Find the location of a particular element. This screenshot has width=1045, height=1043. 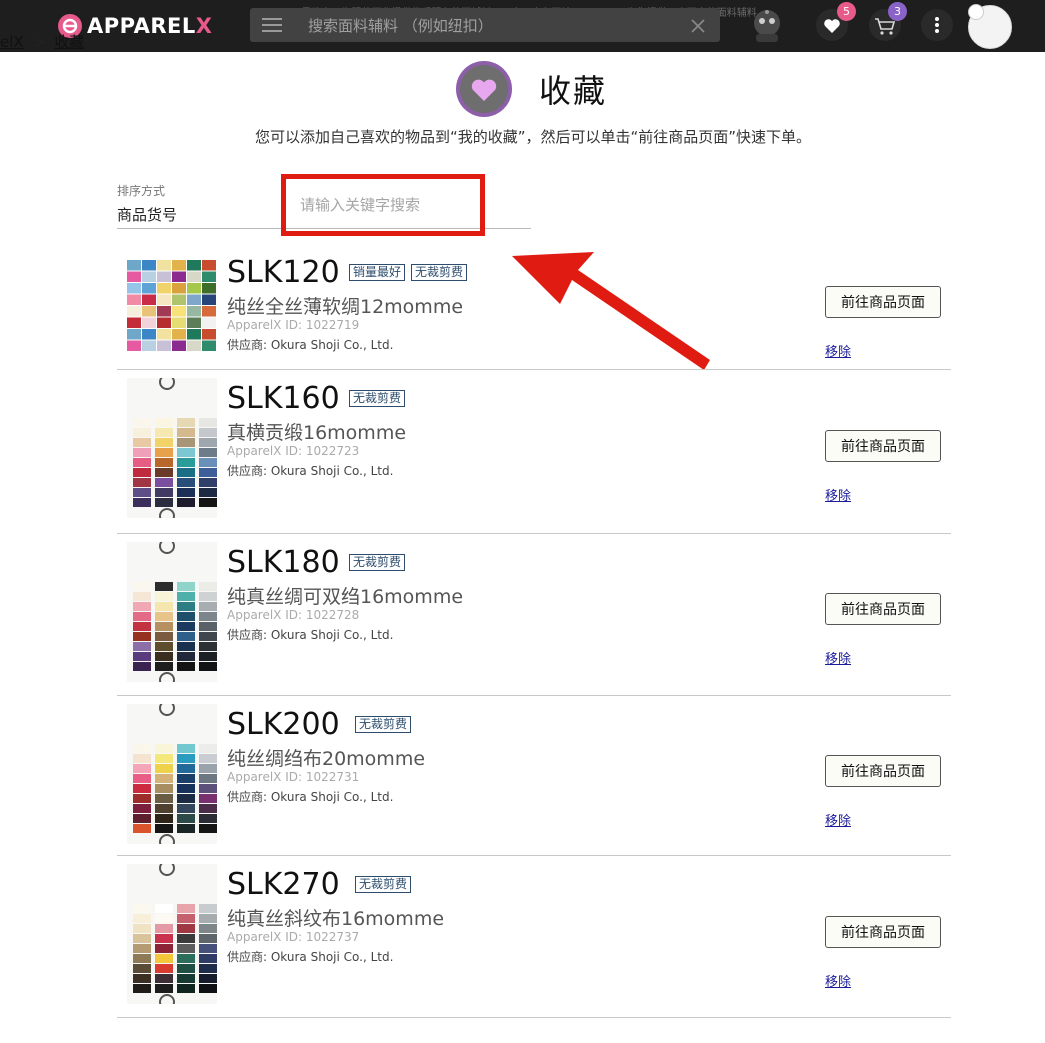

more-menu-button is located at coordinates (937, 25).